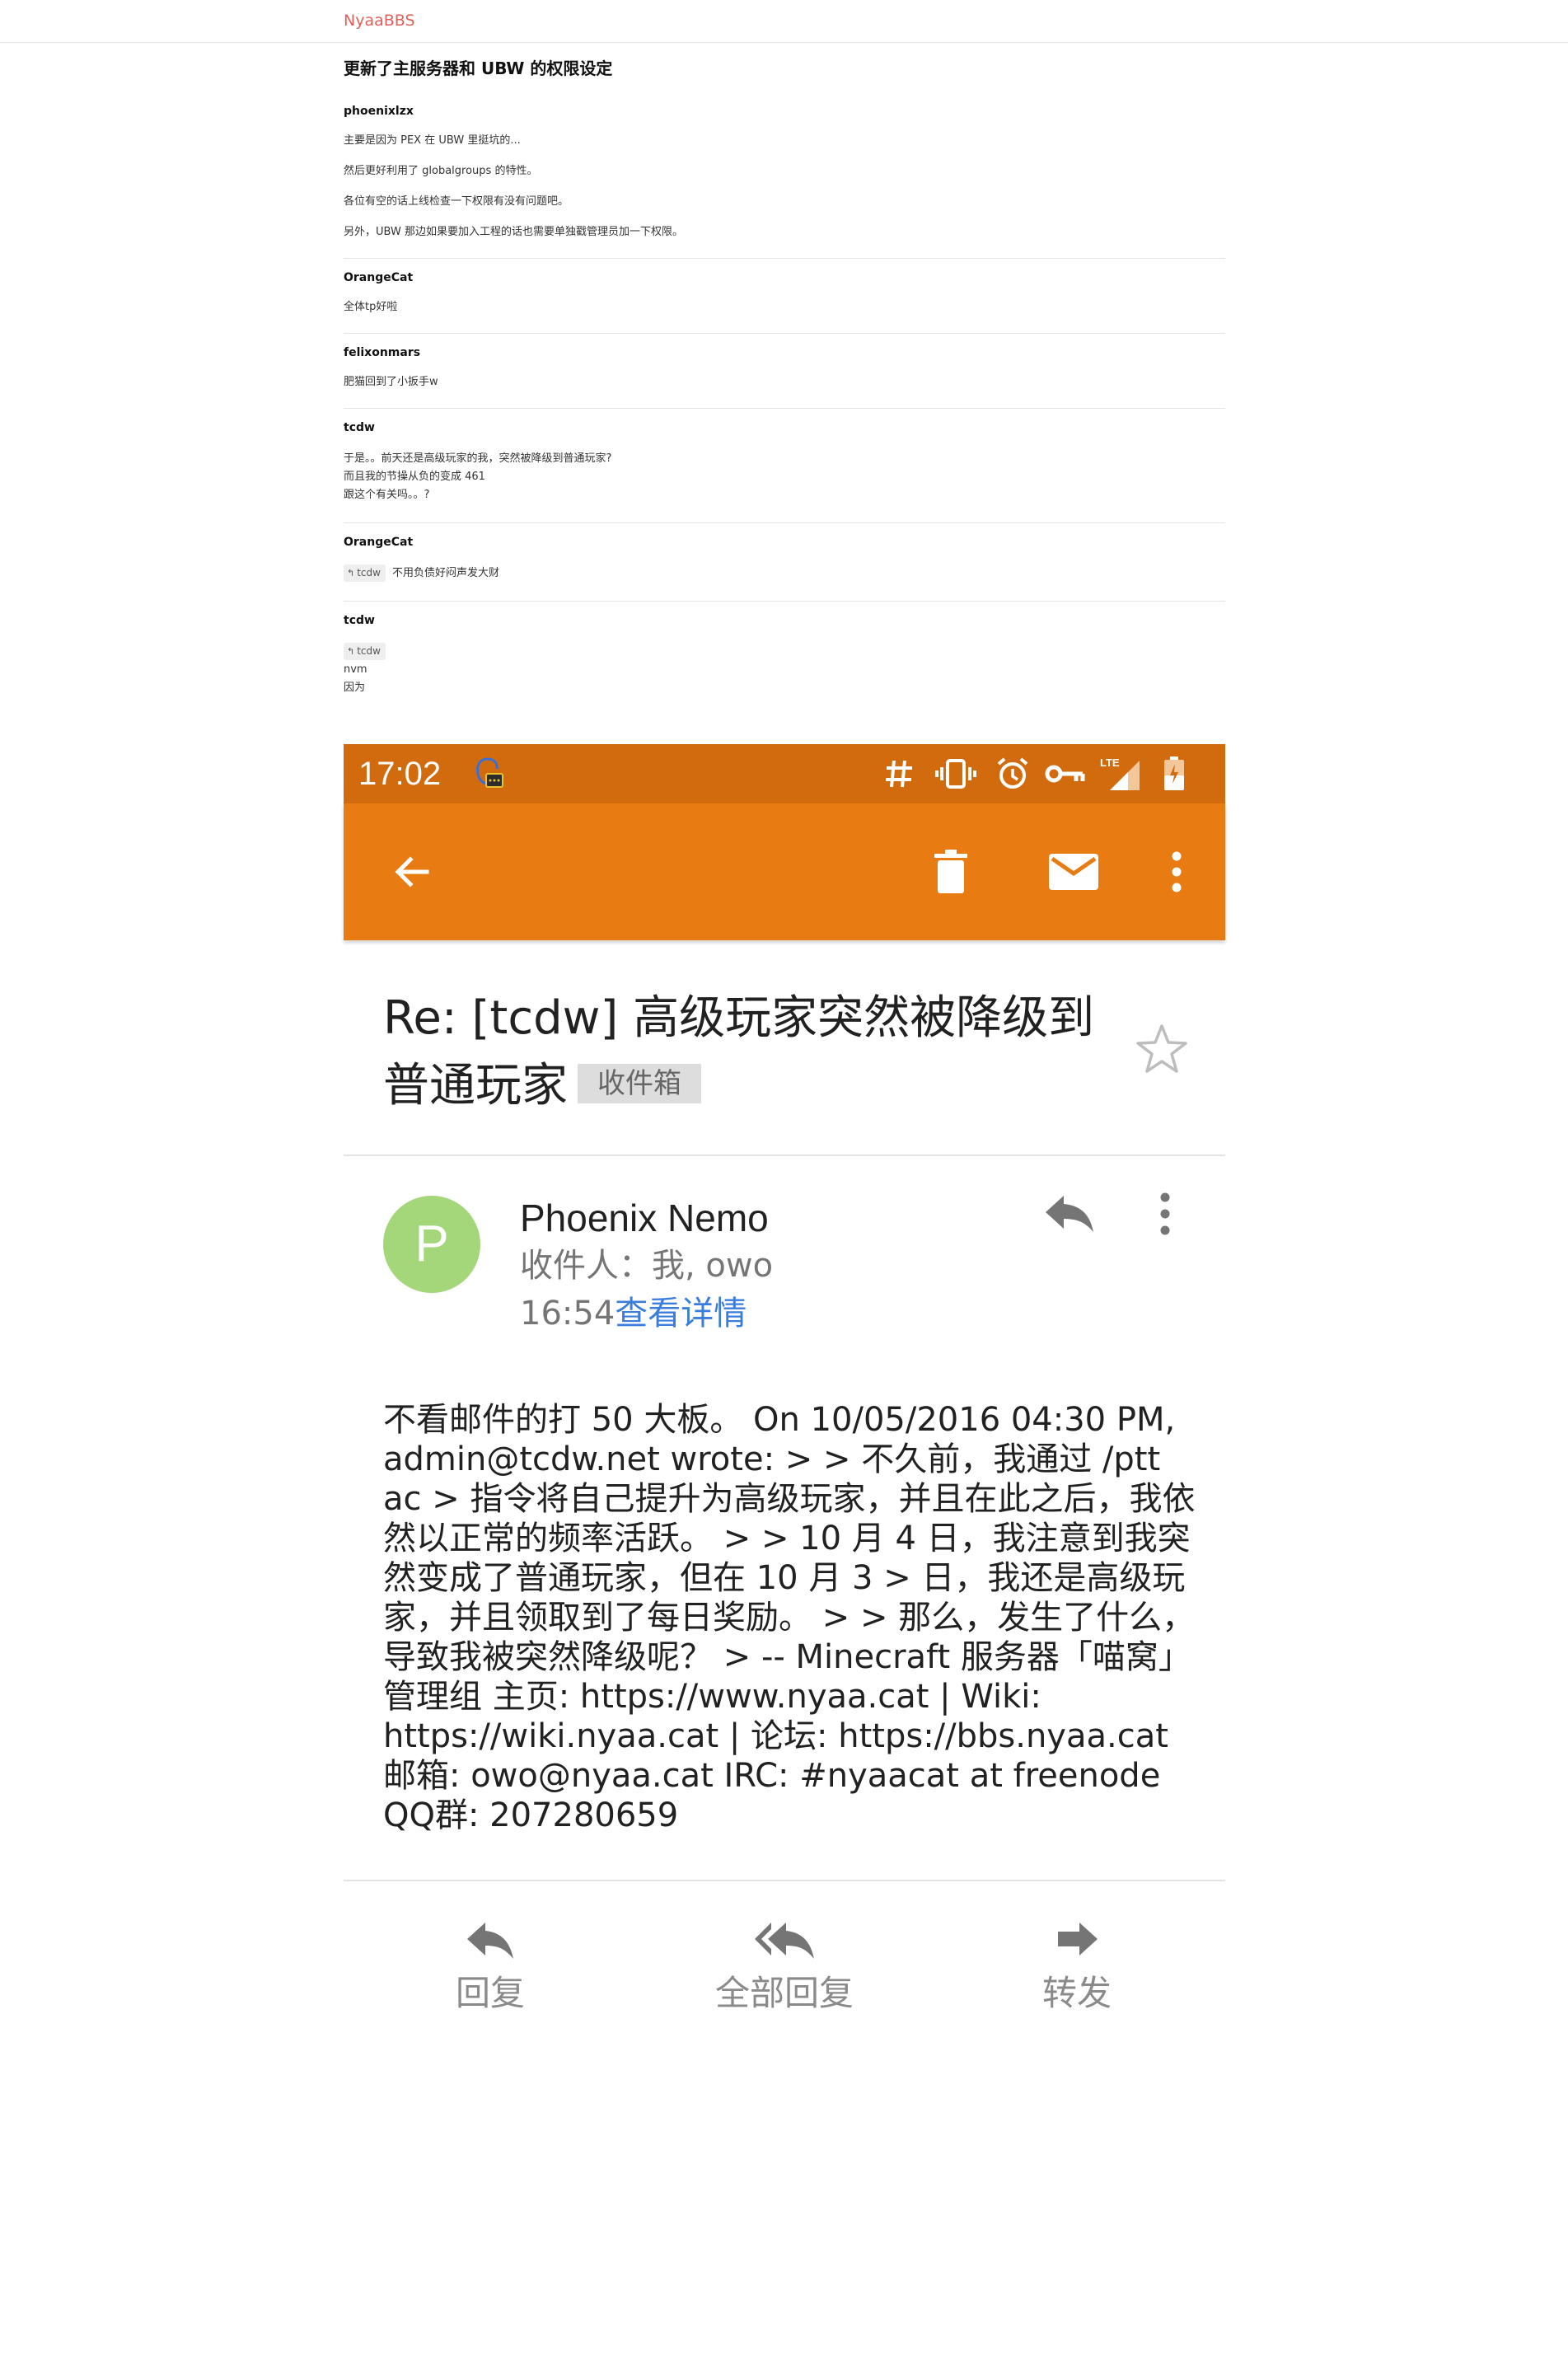 This screenshot has width=1568, height=2370. Describe the element at coordinates (567, 1314) in the screenshot. I see `sent-time: 16:54` at that location.